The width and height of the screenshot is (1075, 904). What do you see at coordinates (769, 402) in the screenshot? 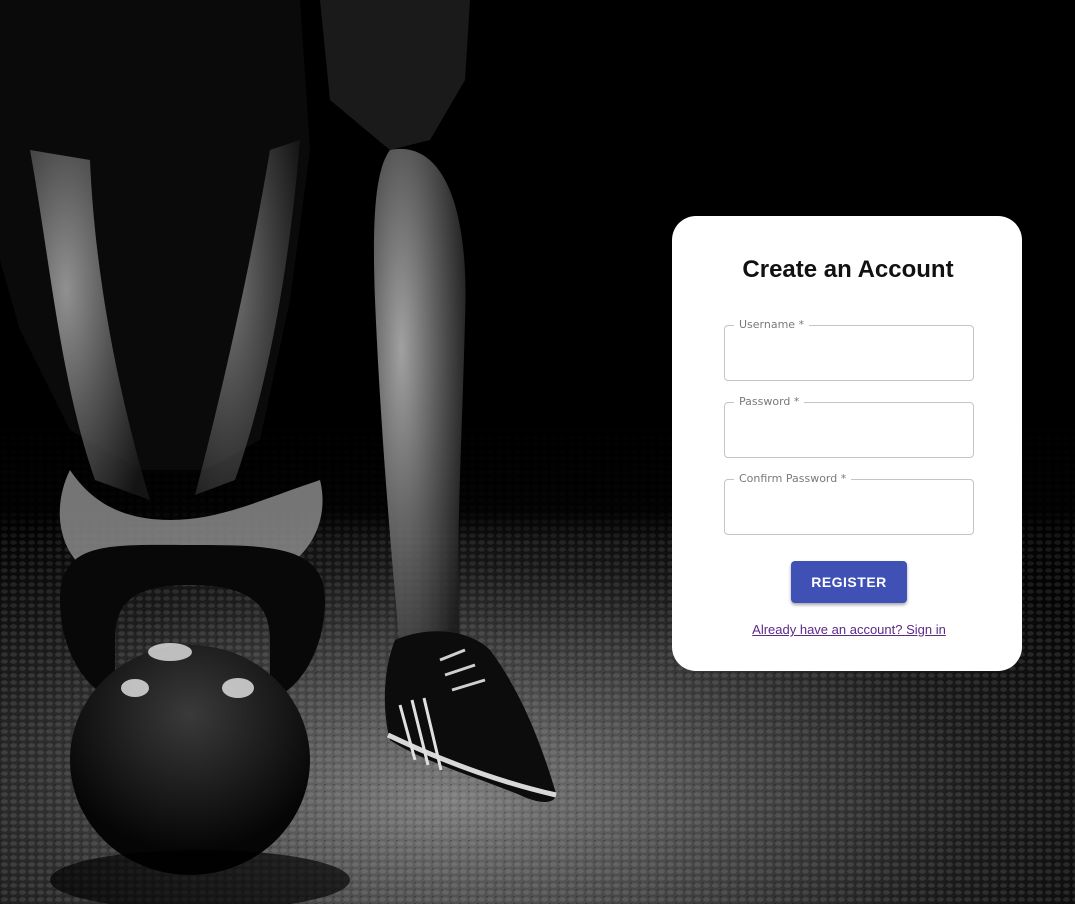
I see `password-label: Password *` at bounding box center [769, 402].